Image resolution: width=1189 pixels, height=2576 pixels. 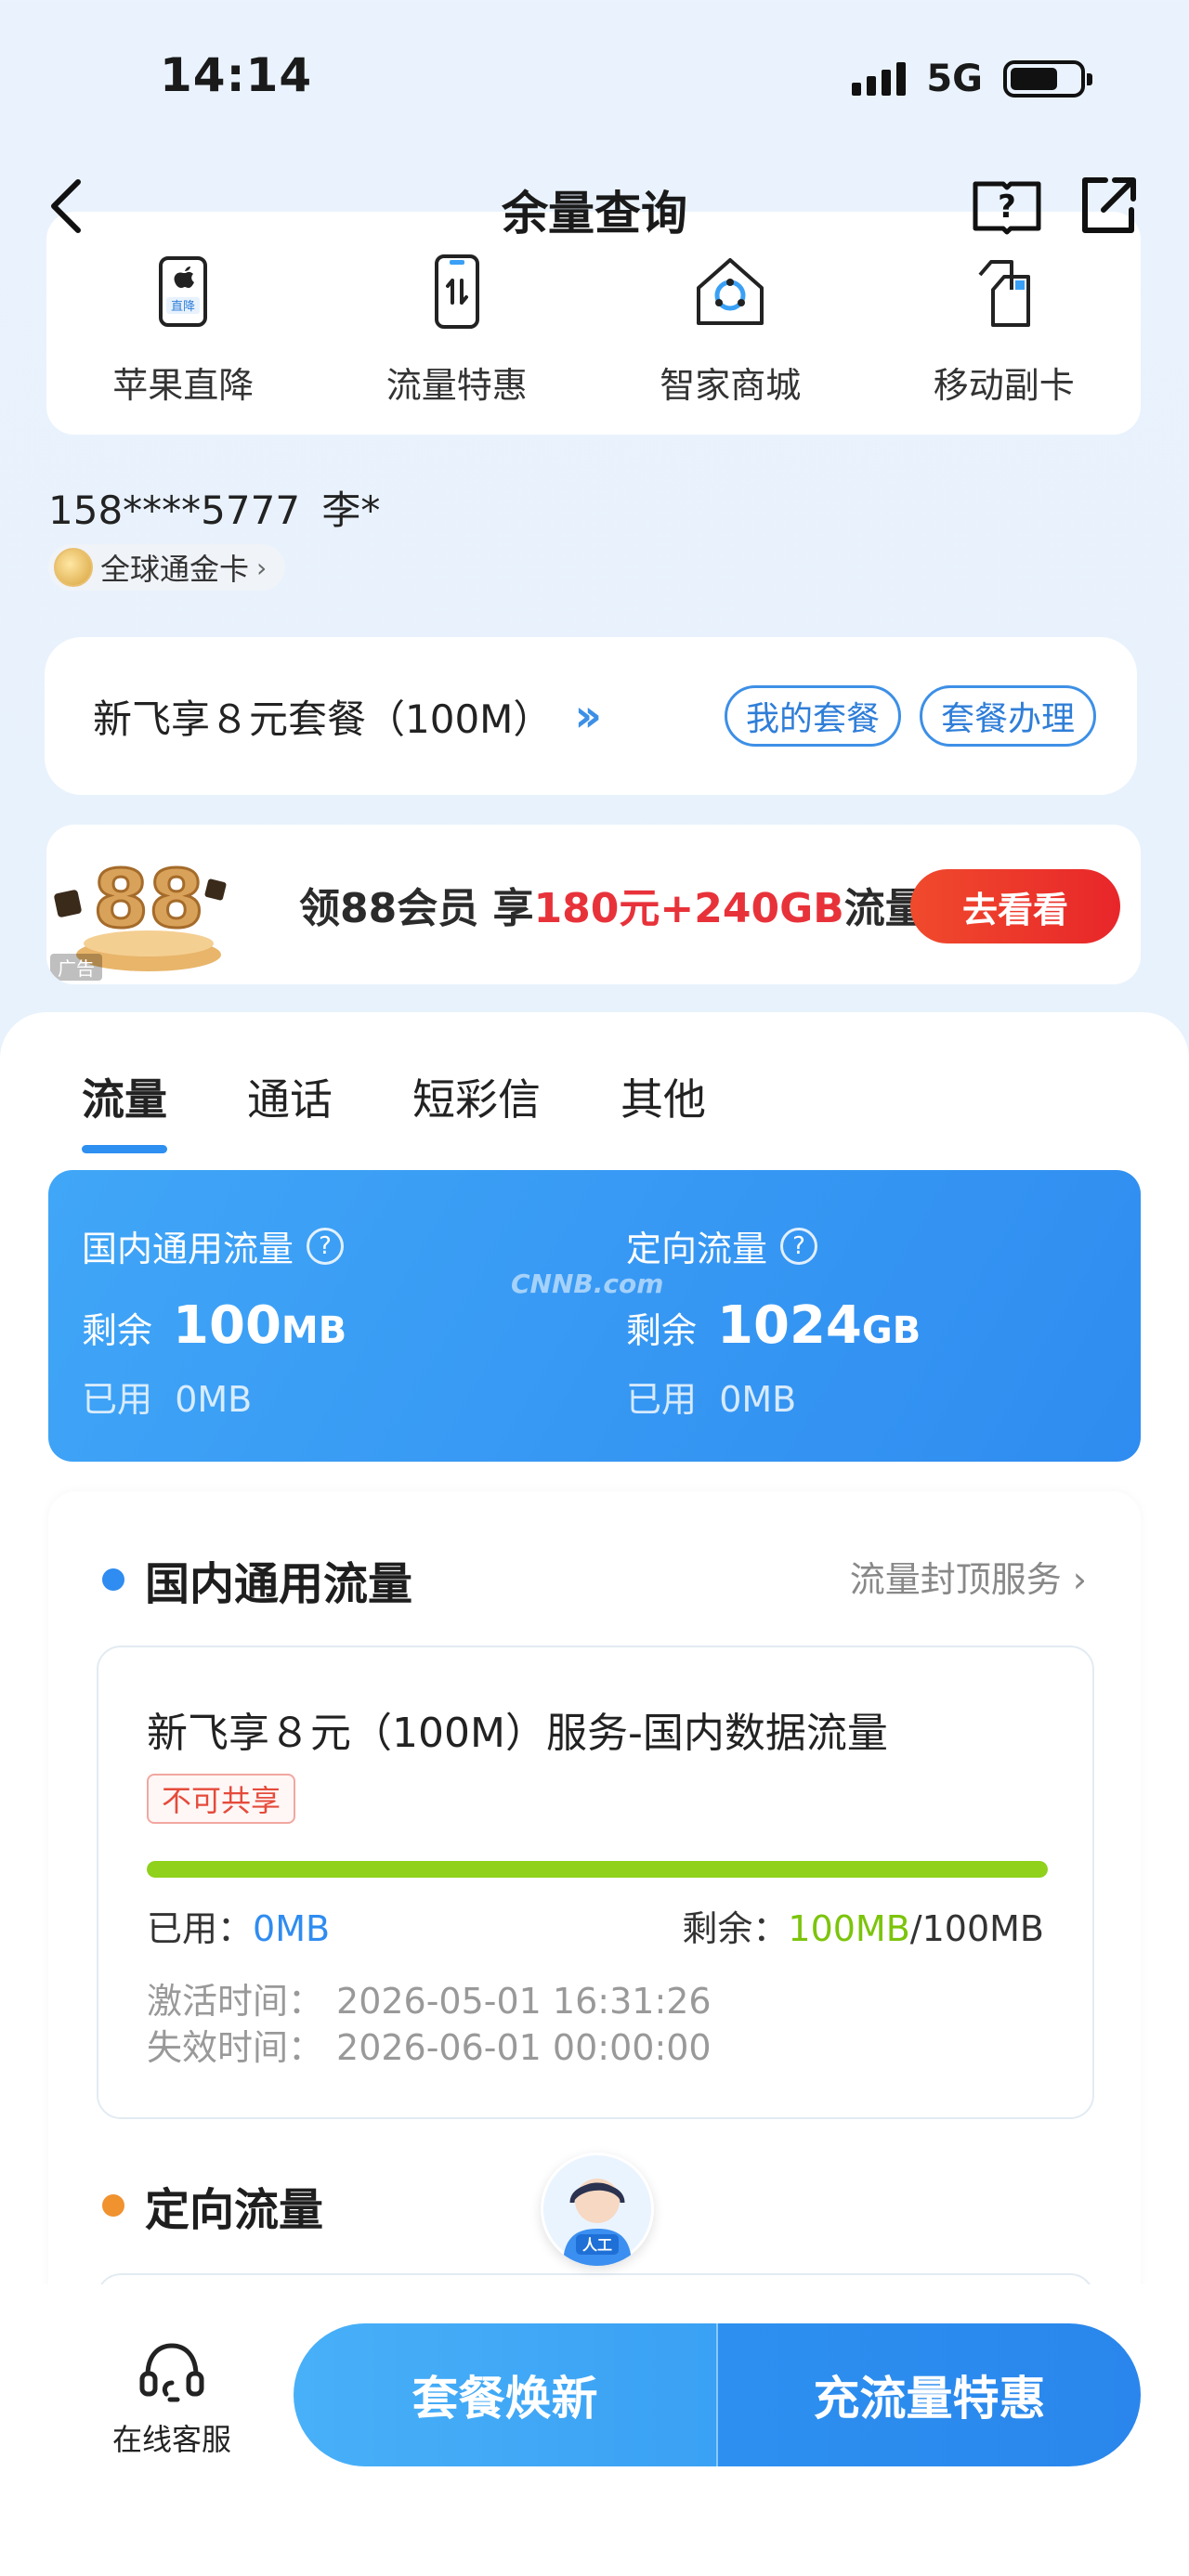 I want to click on general-summary: 国内通用流量? 剩余 100MB 已用 0MB, so click(x=214, y=1321).